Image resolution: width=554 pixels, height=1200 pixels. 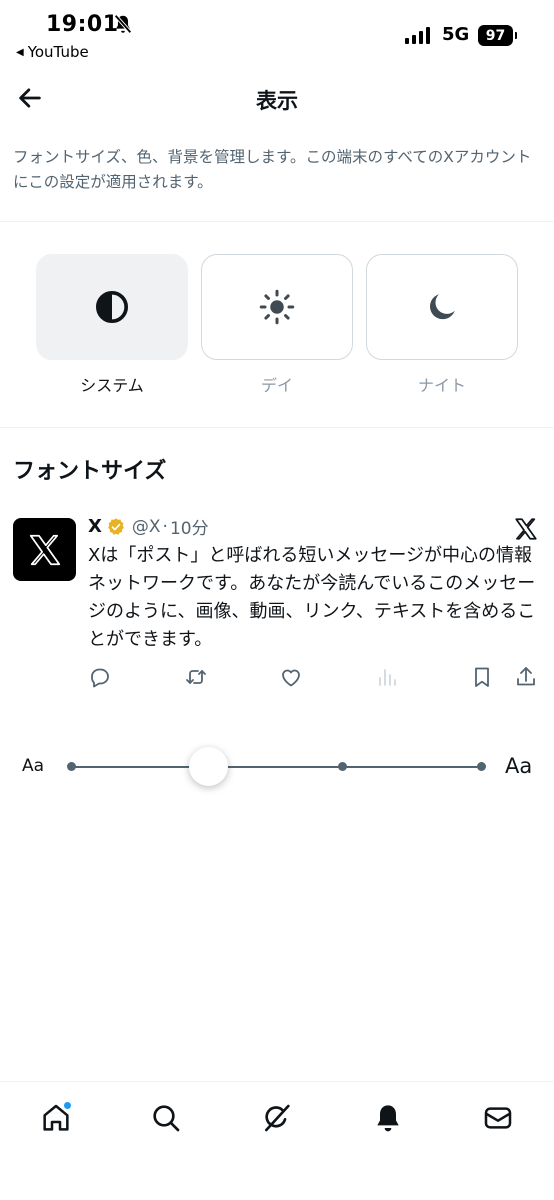 I want to click on post-handle: @X, so click(x=146, y=526).